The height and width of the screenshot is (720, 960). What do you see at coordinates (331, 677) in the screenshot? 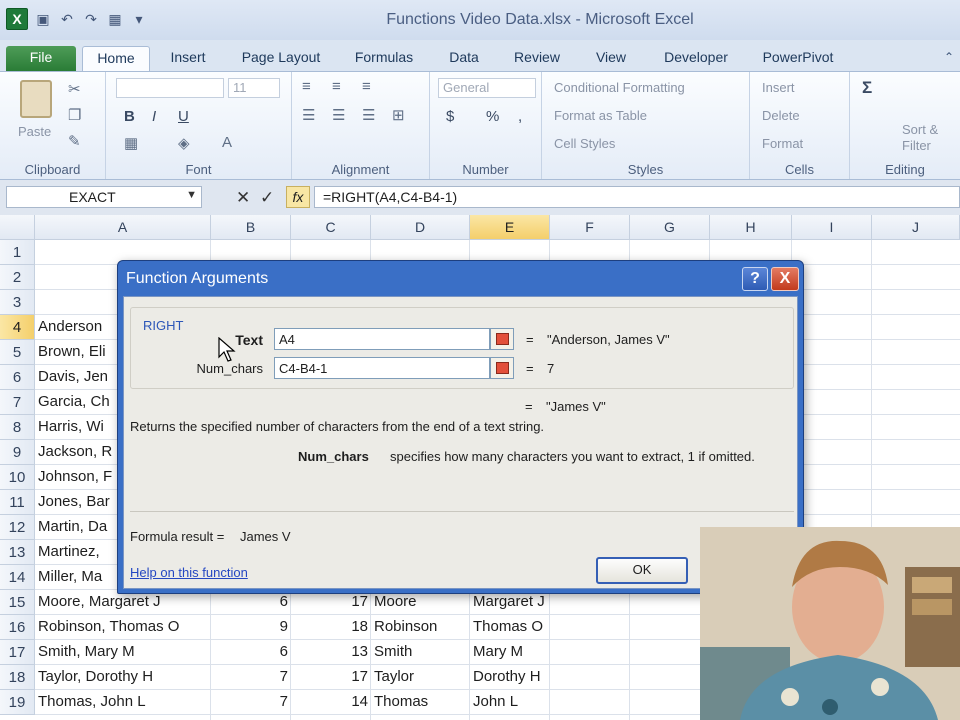
I see `cell-c18: 17` at bounding box center [331, 677].